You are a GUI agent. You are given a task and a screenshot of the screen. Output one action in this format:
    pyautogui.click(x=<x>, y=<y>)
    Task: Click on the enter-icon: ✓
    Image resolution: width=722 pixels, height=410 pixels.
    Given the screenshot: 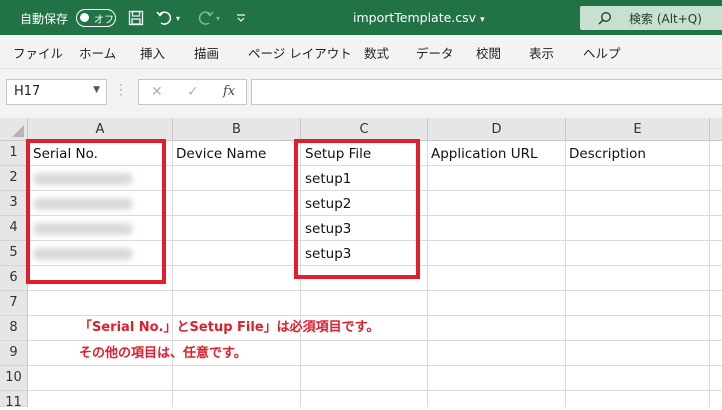 What is the action you would take?
    pyautogui.click(x=193, y=92)
    